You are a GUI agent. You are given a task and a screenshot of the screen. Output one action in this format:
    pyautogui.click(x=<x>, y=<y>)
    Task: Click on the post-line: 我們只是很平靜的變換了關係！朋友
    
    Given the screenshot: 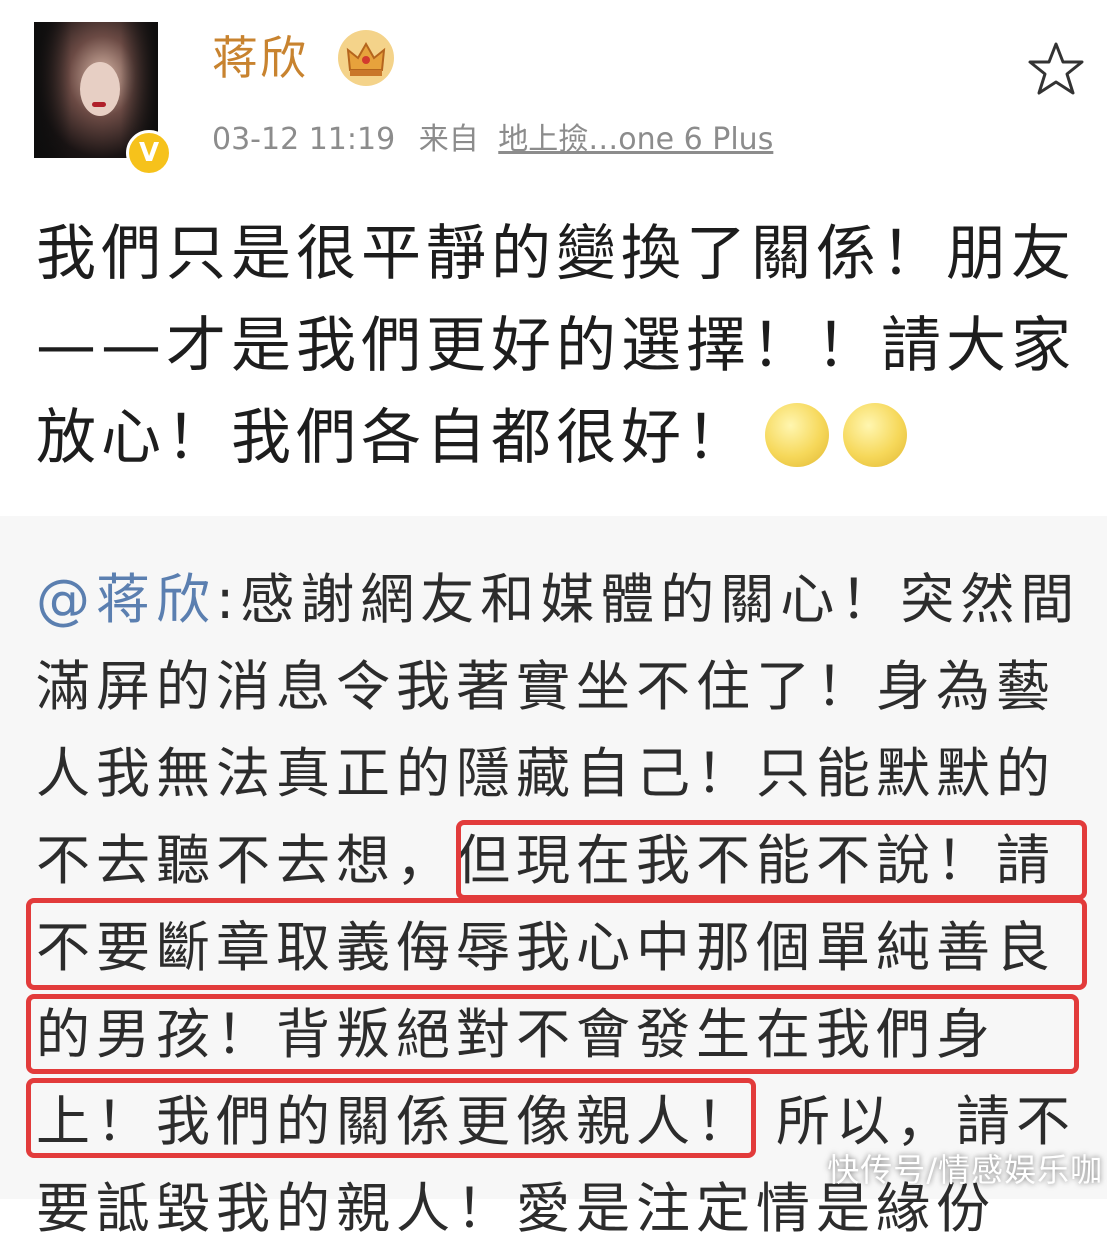 What is the action you would take?
    pyautogui.click(x=556, y=254)
    